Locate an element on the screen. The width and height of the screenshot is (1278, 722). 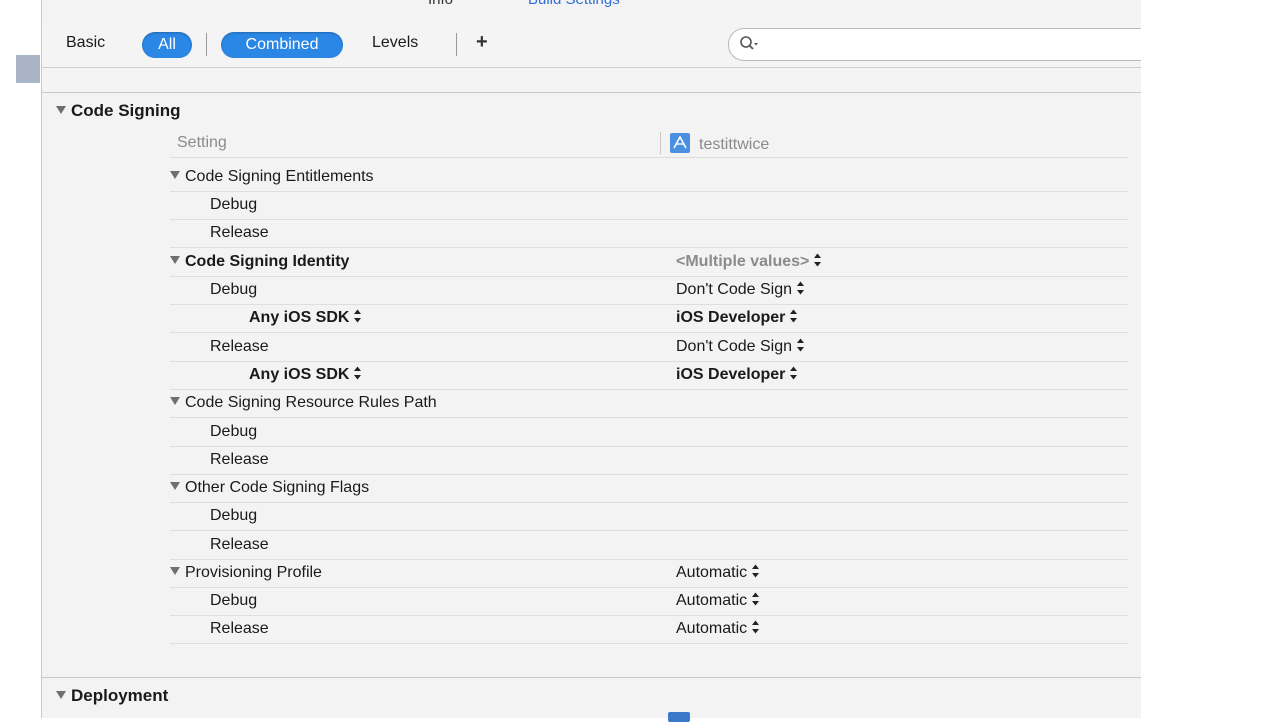
setting-row-other-flags: Other Code Signing Flags is located at coordinates (649, 488).